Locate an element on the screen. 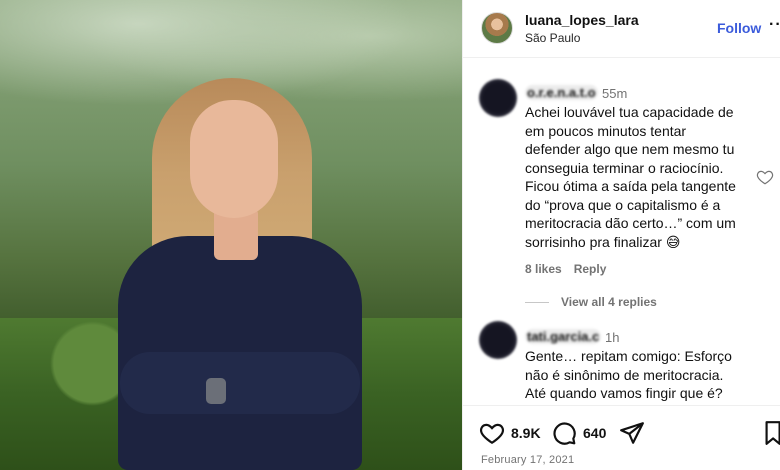 The image size is (780, 470). comment-line: conseguia terminar o raciocínio. is located at coordinates (624, 167).